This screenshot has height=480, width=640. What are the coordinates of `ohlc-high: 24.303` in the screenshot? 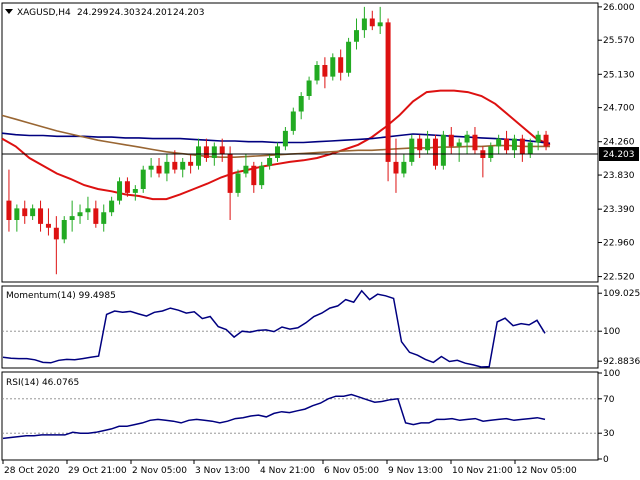 It's located at (125, 13).